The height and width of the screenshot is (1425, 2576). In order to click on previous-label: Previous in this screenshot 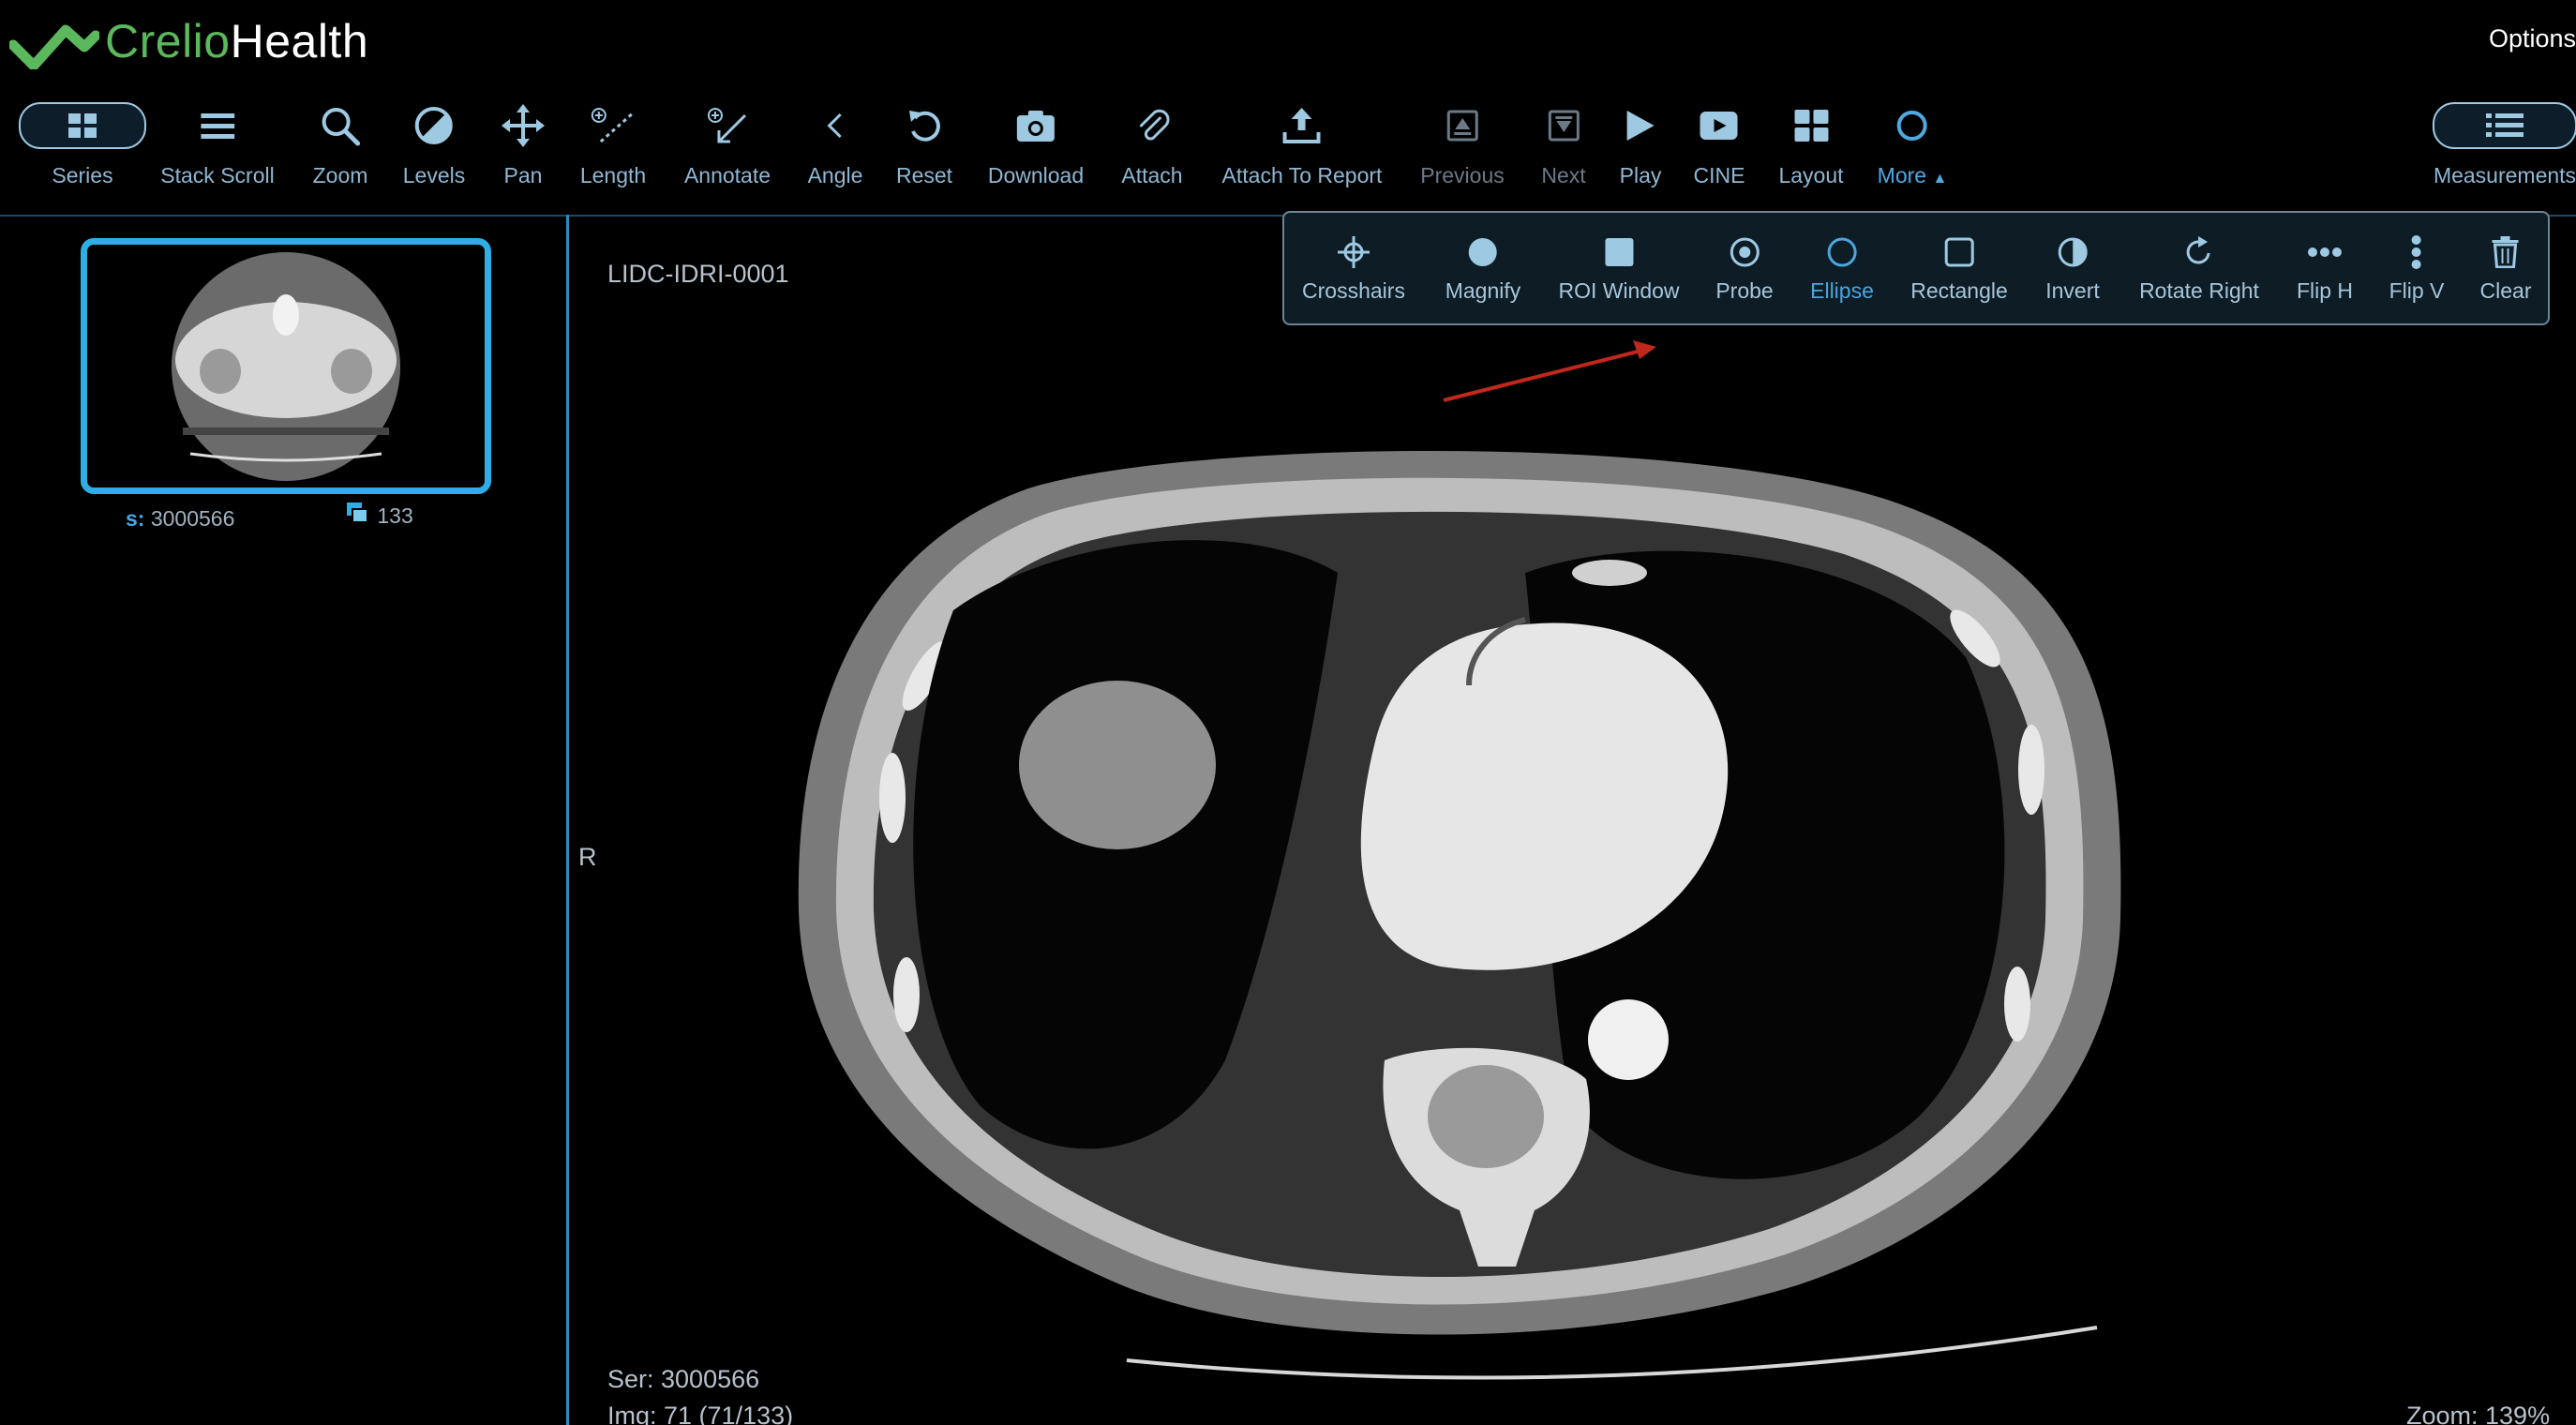, I will do `click(1463, 175)`.